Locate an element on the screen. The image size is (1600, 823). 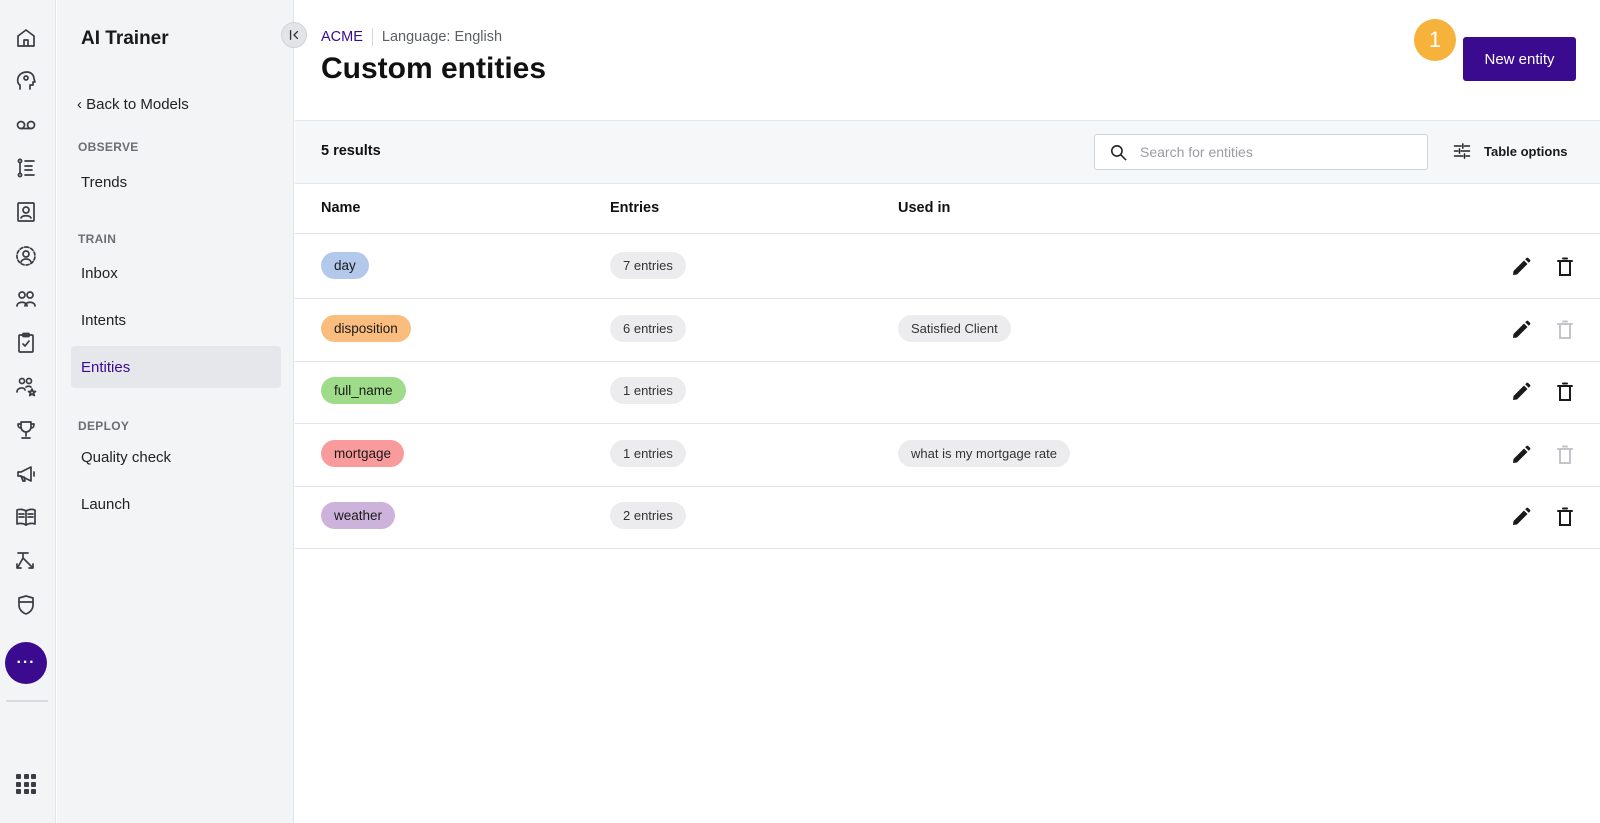
table-row: full_name 1 entries is located at coordinates (947, 392).